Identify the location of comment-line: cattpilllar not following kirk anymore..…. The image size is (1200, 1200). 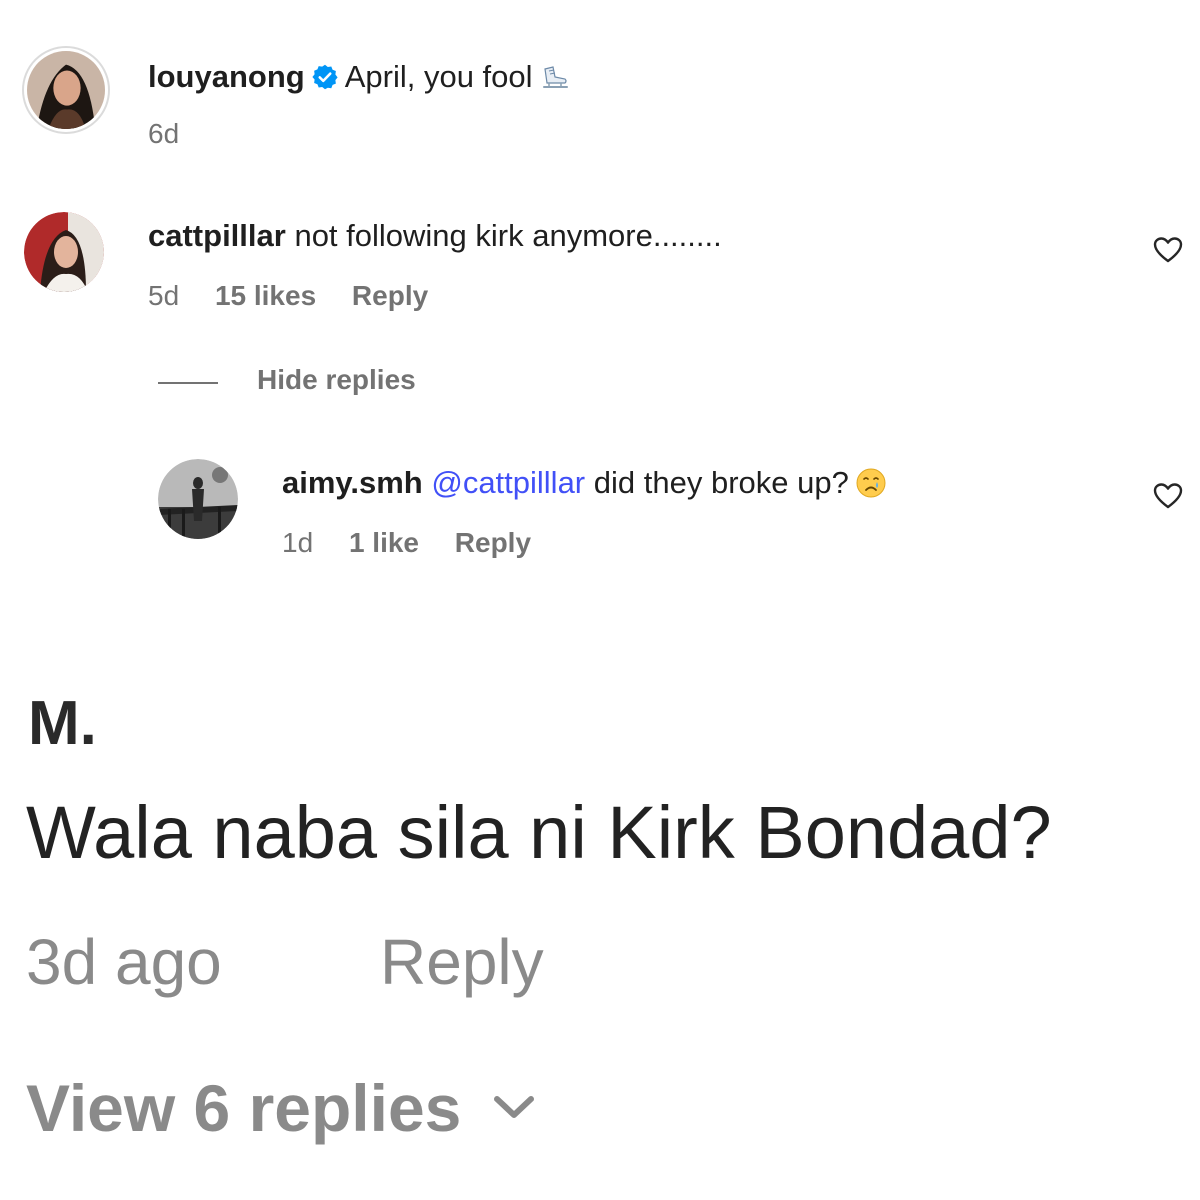
(435, 236).